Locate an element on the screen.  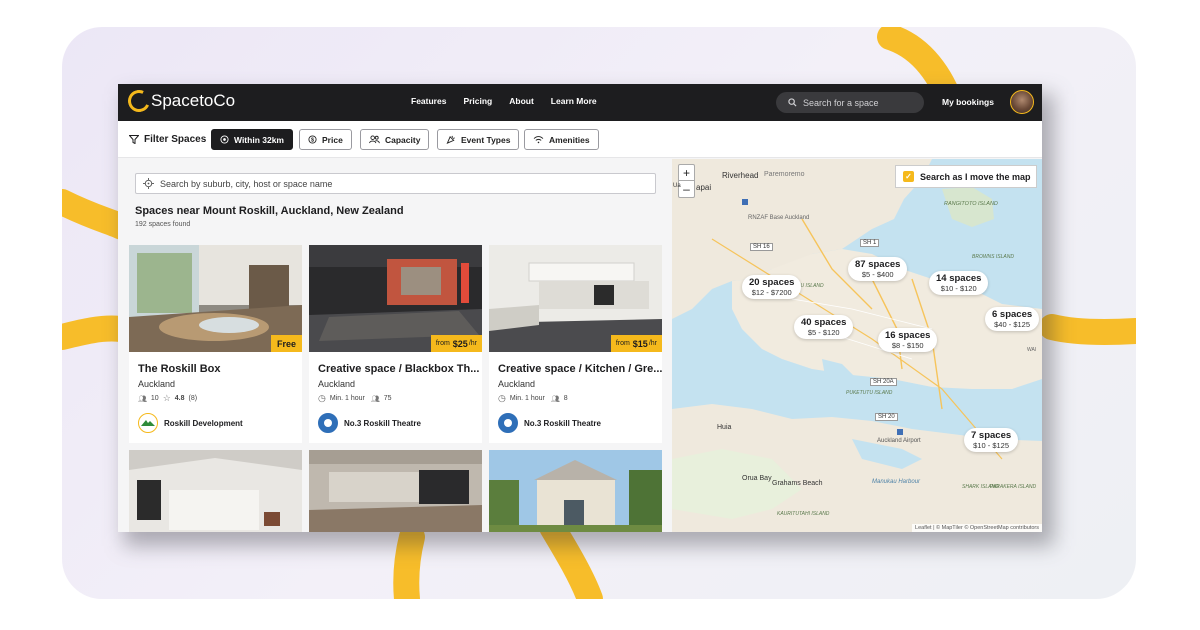
map-label: Paremoremo is located at coordinates (784, 174).